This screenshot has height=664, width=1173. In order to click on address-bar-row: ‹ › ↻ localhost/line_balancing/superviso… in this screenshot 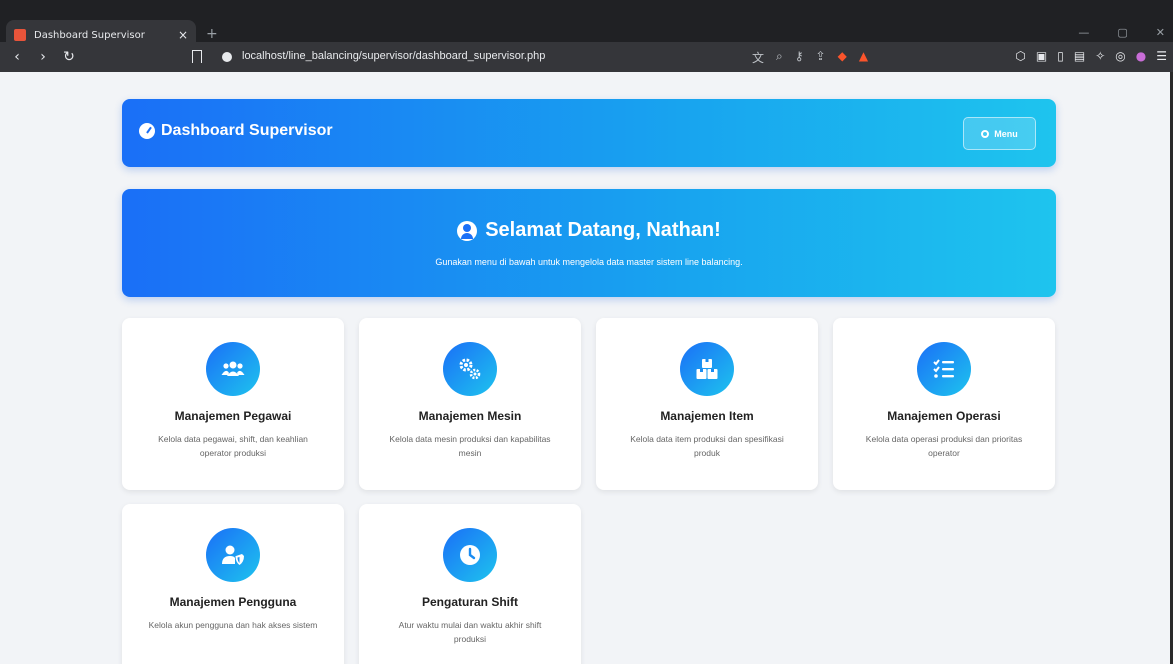, I will do `click(586, 57)`.